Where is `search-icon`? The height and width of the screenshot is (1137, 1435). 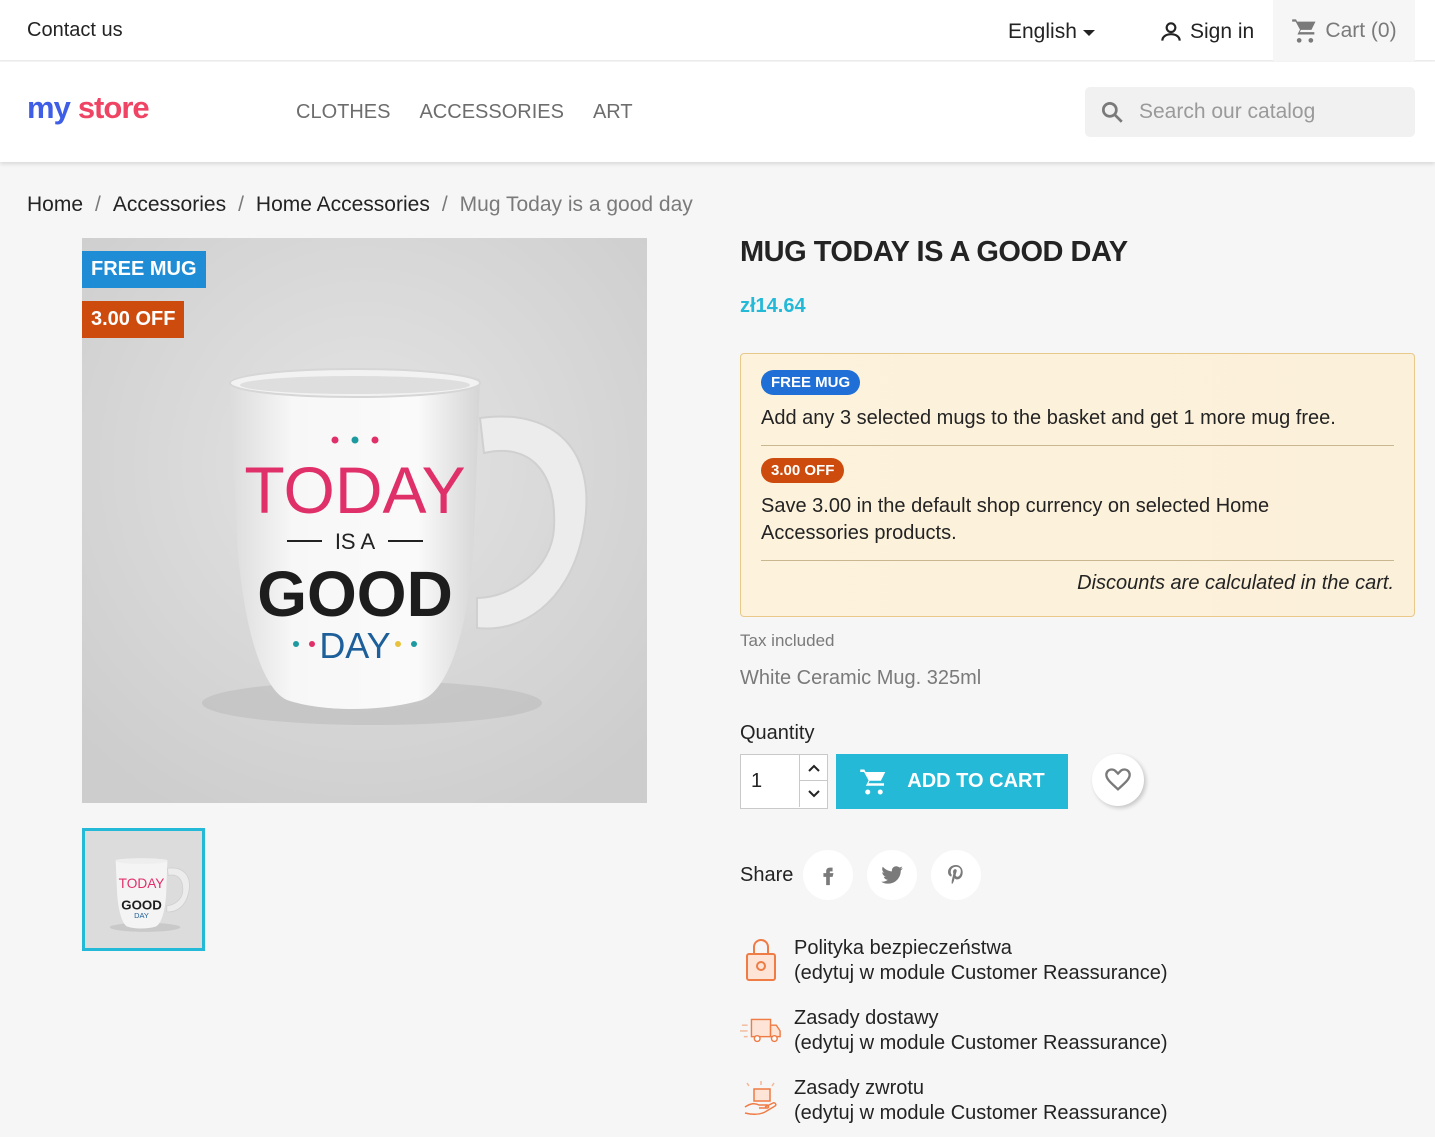
search-icon is located at coordinates (1112, 112).